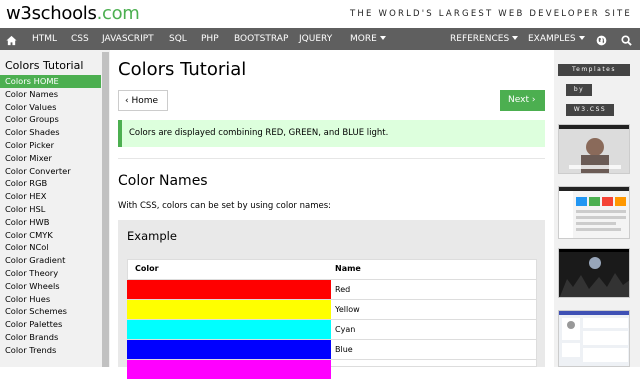 This screenshot has height=379, width=640. What do you see at coordinates (50, 235) in the screenshot?
I see `sidebar-item-color-cmyk: Color CMYK` at bounding box center [50, 235].